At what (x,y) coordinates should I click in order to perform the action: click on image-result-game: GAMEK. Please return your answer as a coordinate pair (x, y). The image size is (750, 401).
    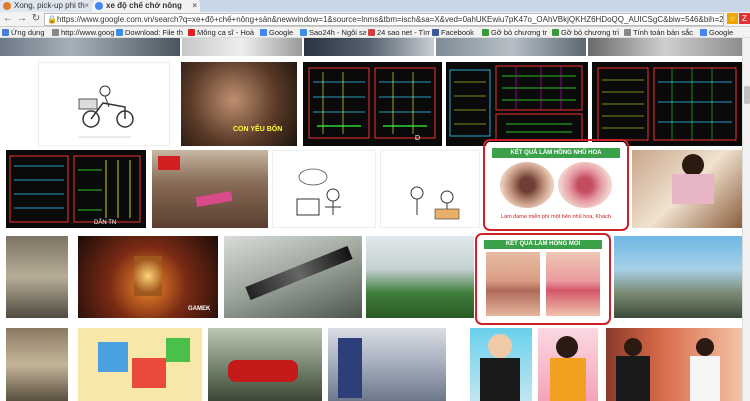
    Looking at the image, I should click on (148, 277).